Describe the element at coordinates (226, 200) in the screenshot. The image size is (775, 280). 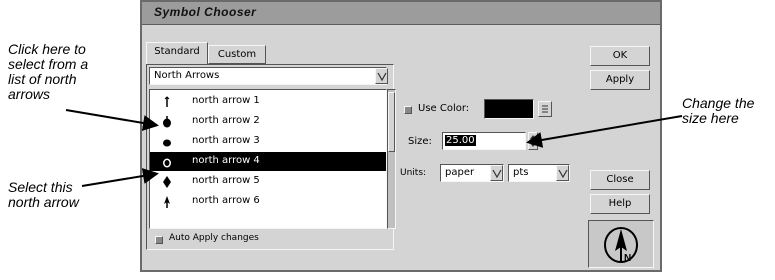
I see `list-item-label: north arrow 6` at that location.